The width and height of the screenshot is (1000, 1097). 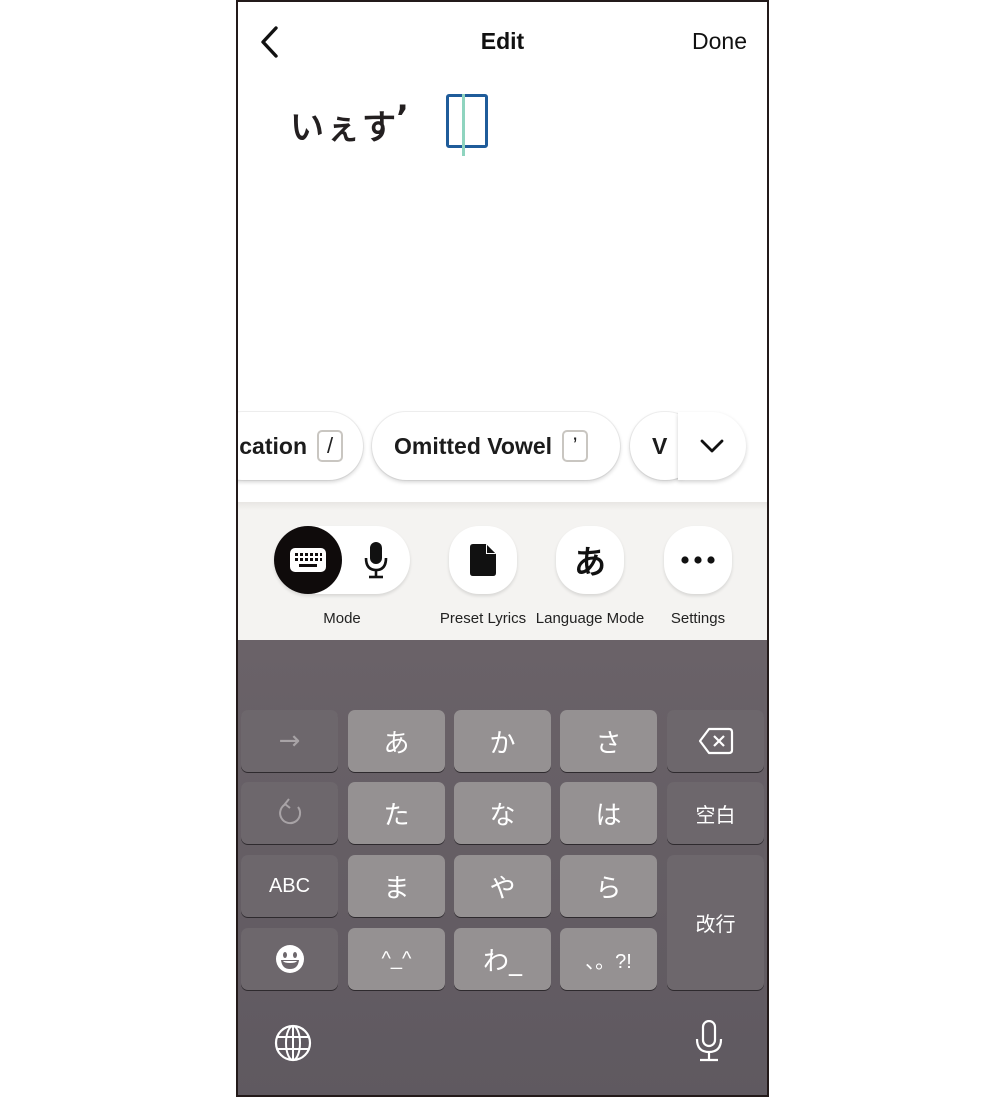 I want to click on key-ka: か, so click(x=502, y=741).